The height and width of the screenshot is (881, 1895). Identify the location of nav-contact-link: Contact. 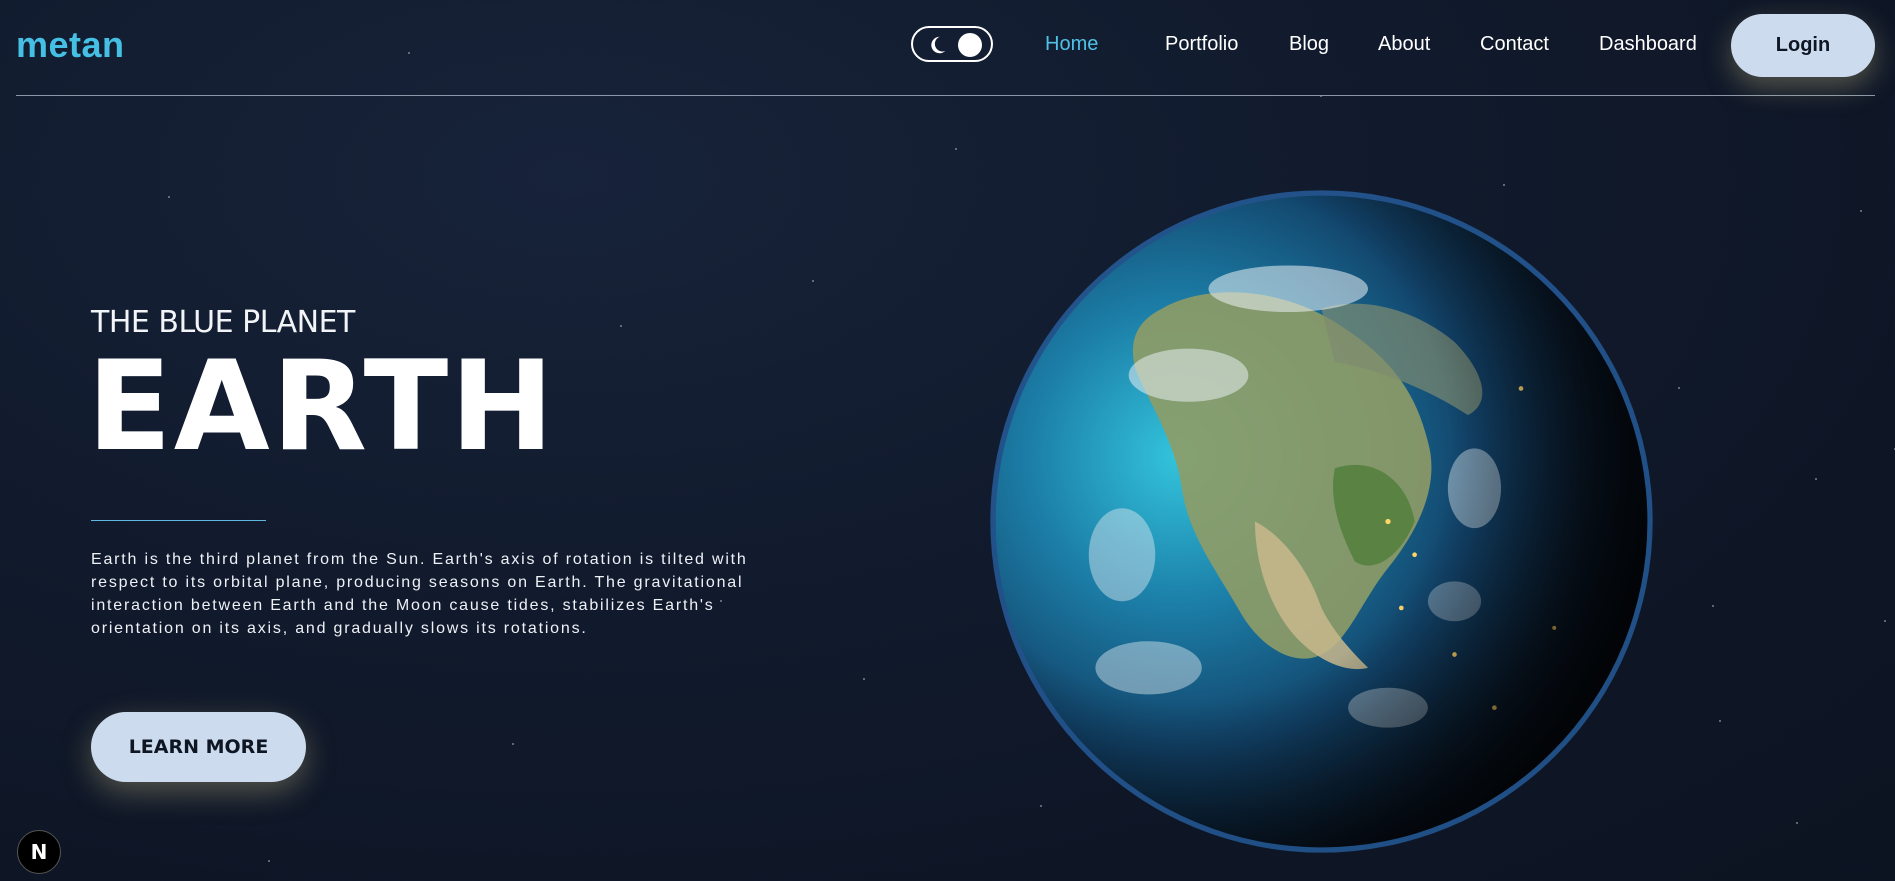
(1514, 44).